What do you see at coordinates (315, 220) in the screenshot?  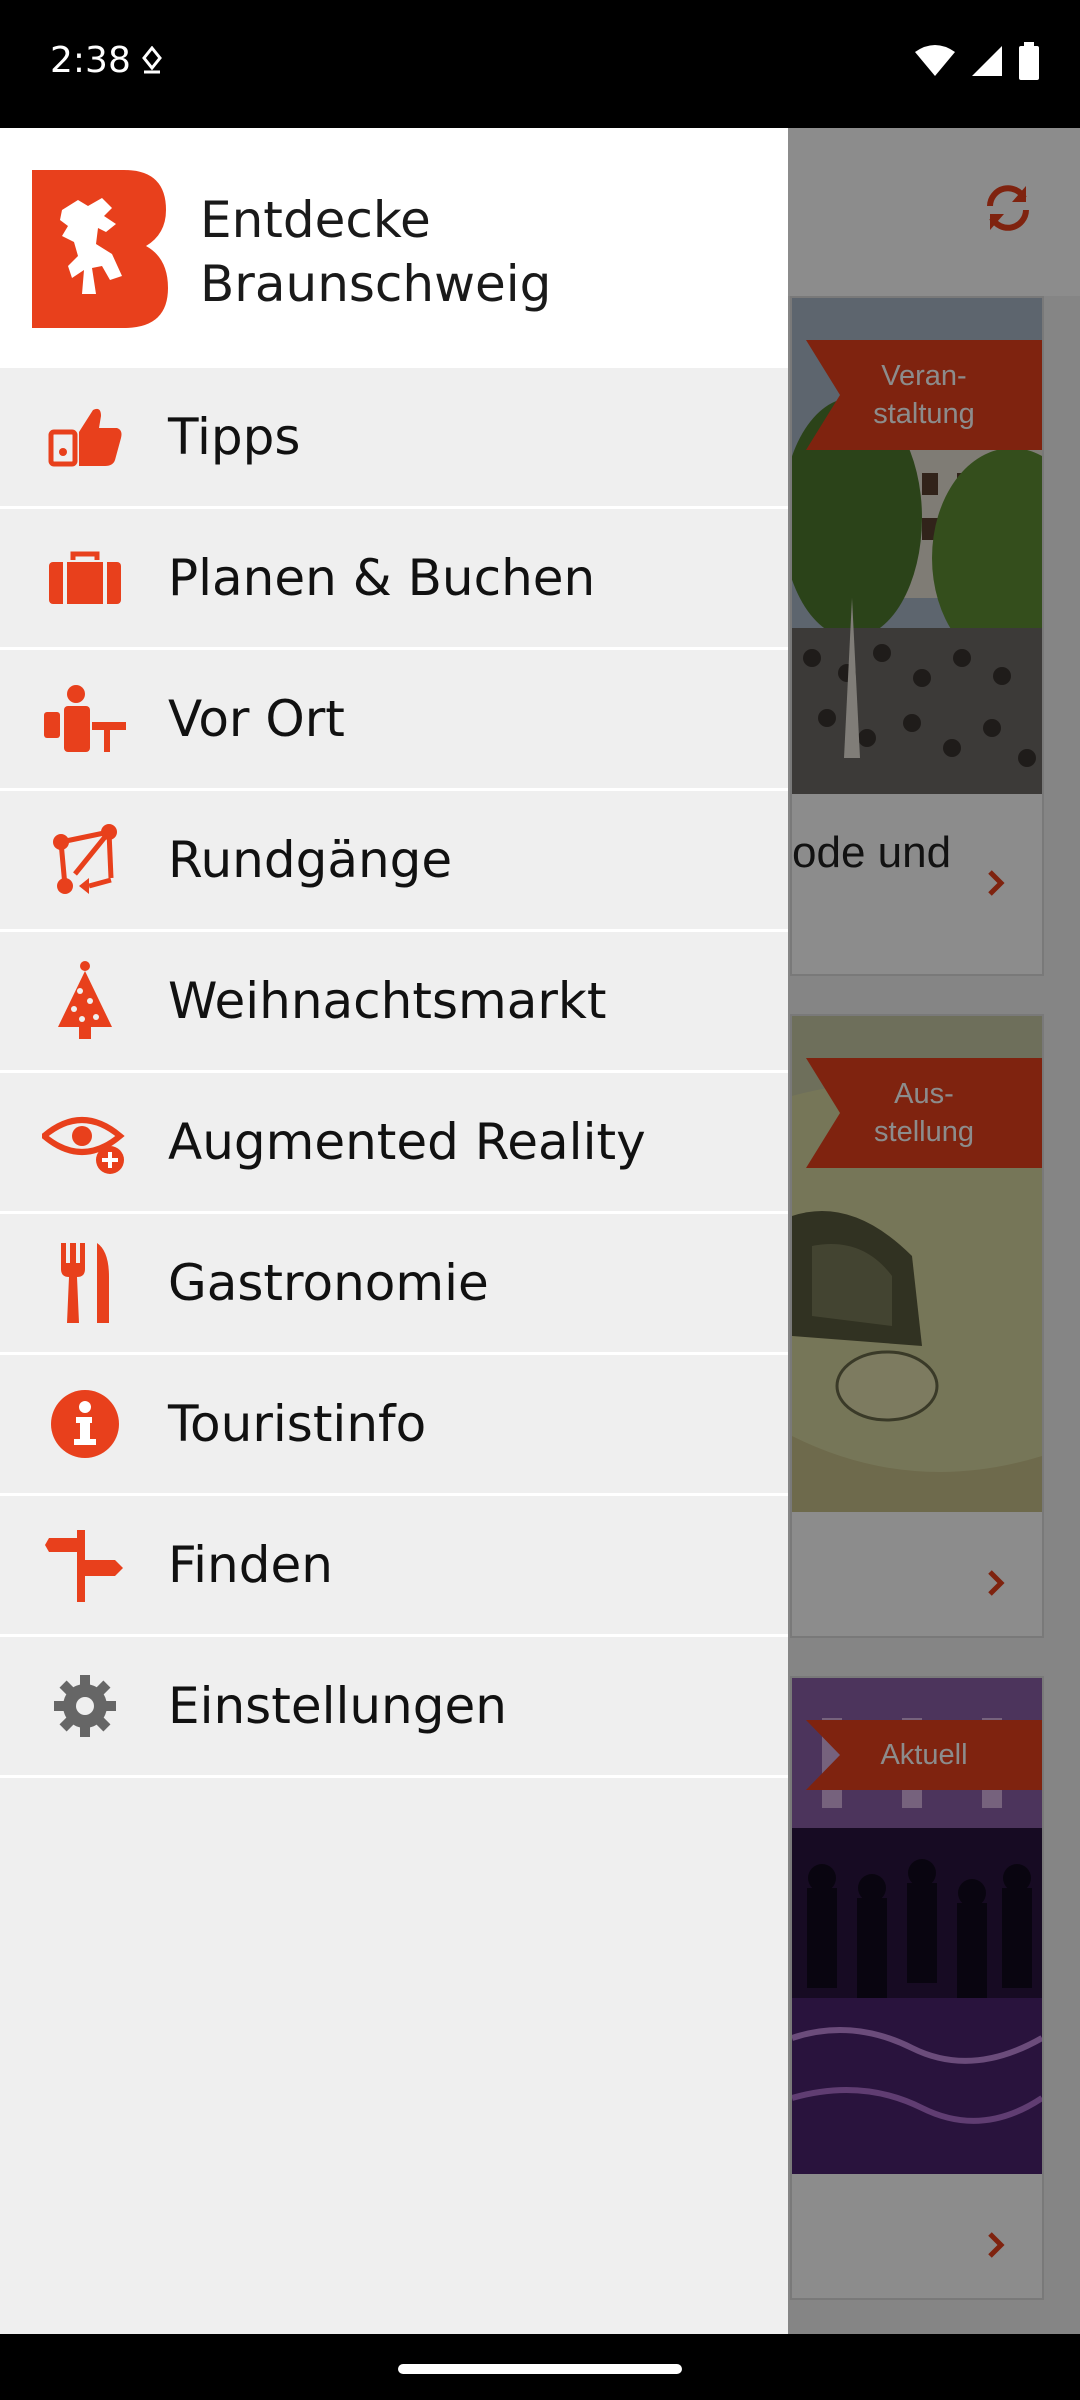 I see `brand-line: Entdecke` at bounding box center [315, 220].